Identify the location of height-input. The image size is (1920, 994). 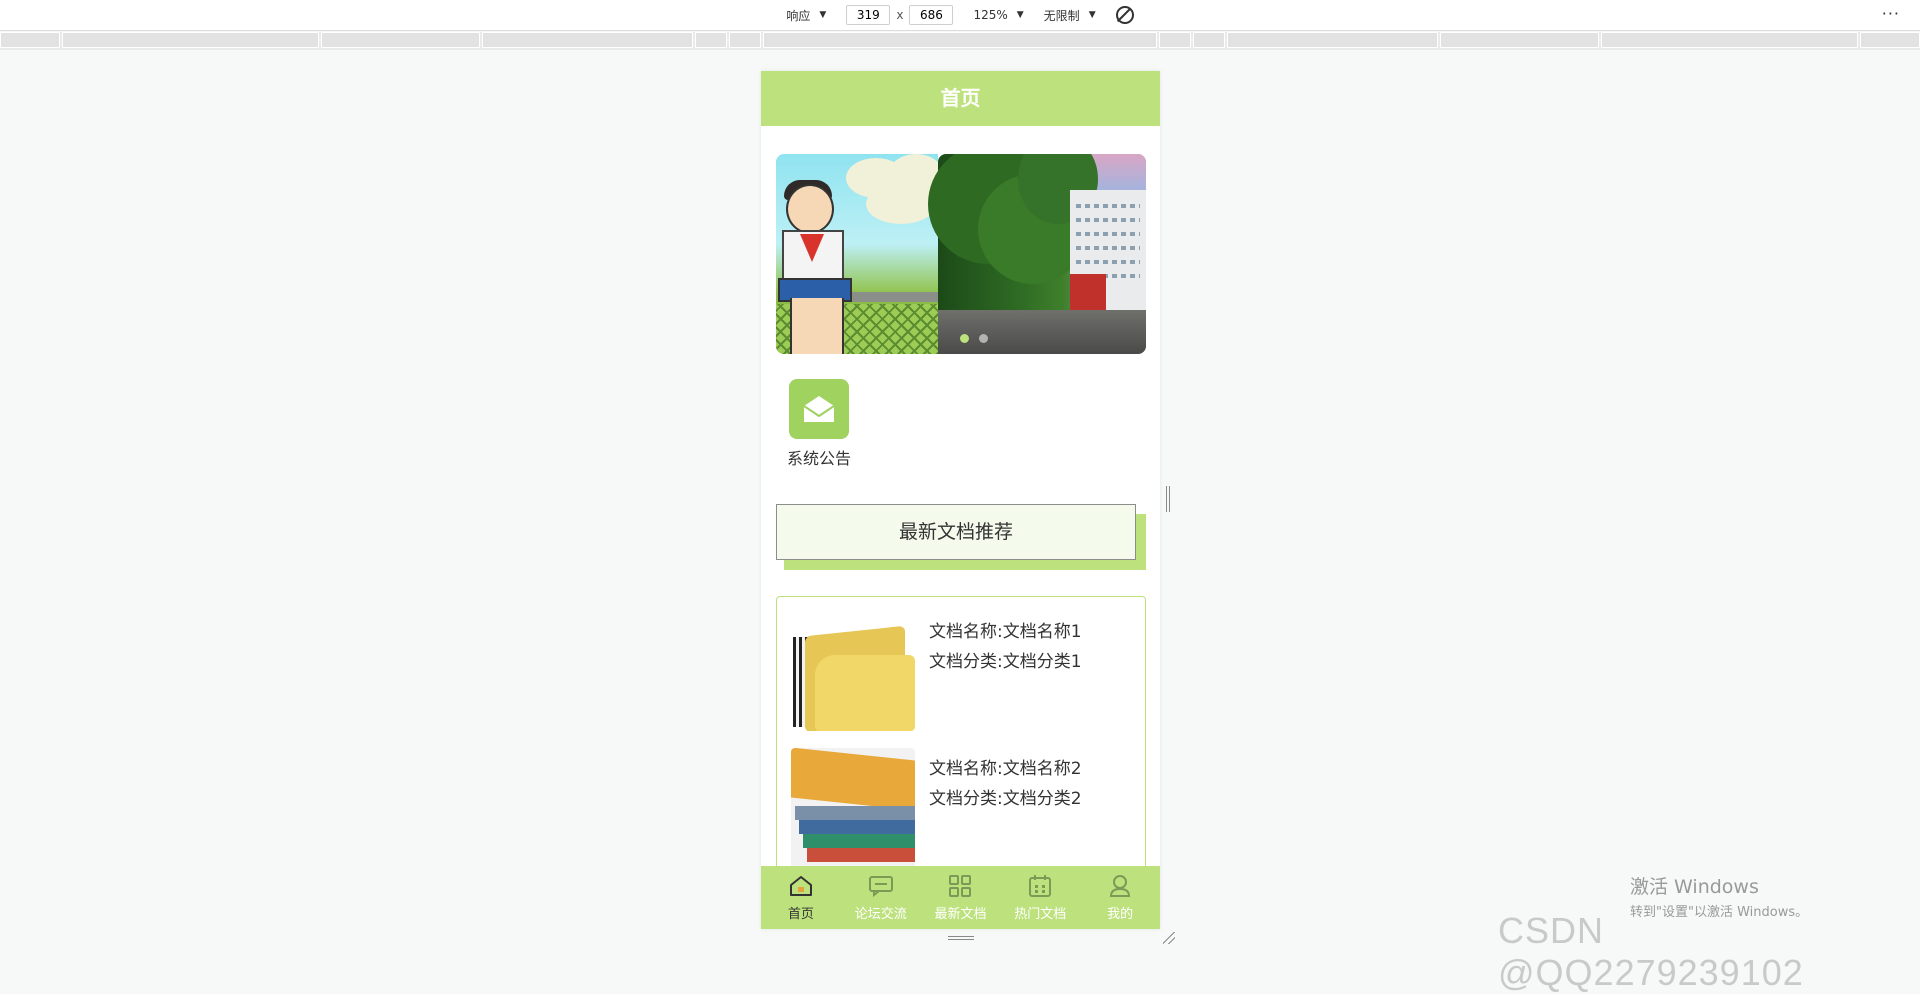
(931, 15).